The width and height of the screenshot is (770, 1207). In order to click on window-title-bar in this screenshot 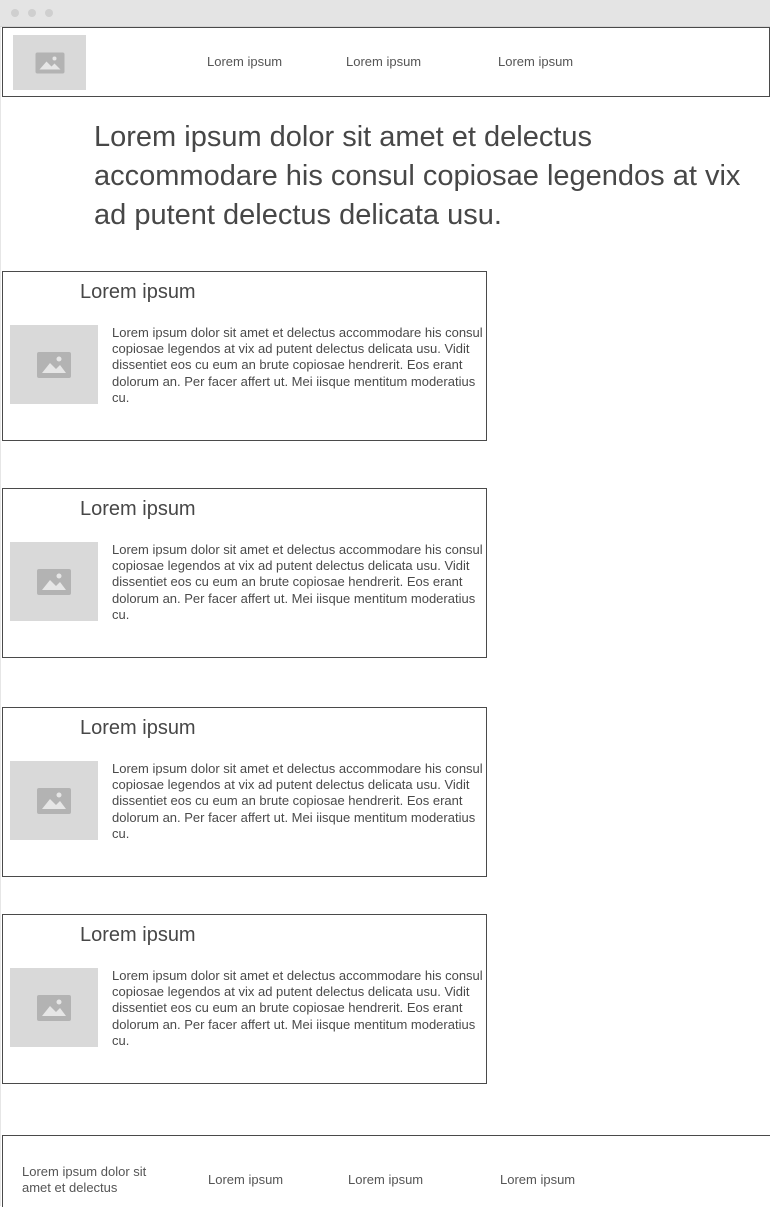, I will do `click(385, 13)`.